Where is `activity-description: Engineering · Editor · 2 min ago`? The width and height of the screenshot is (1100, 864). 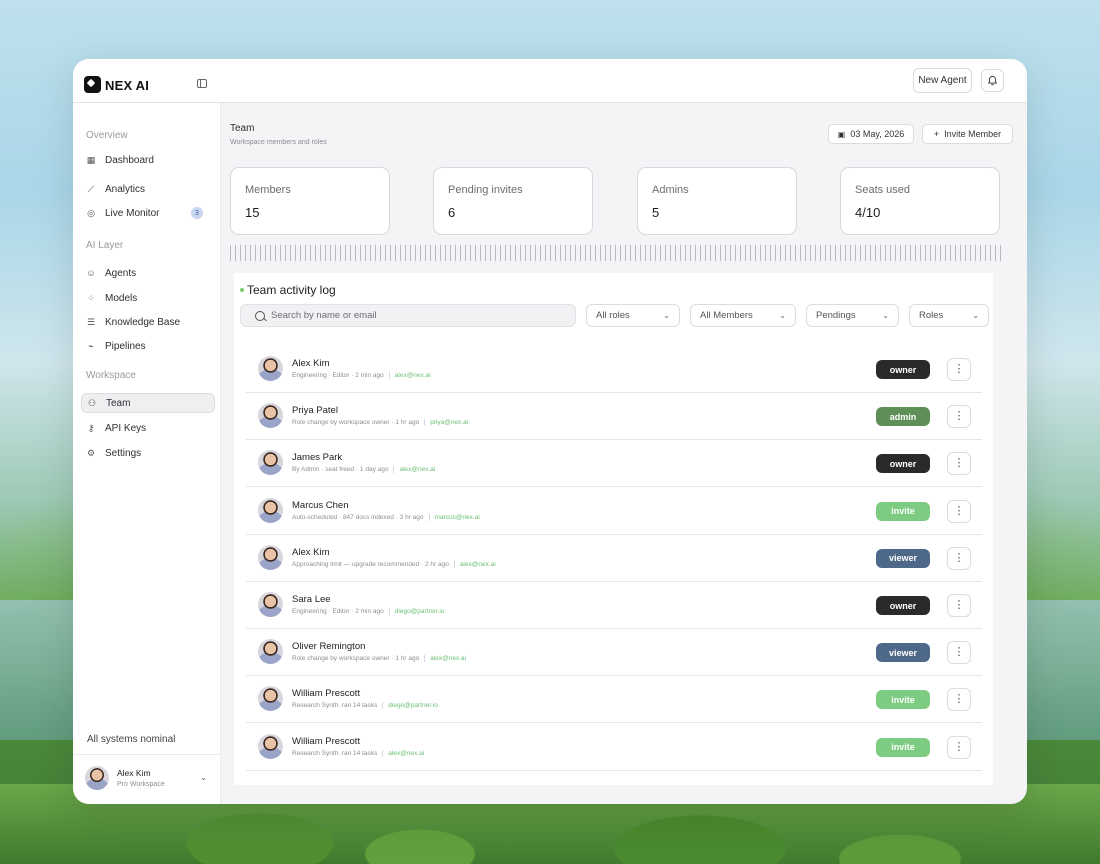 activity-description: Engineering · Editor · 2 min ago is located at coordinates (338, 611).